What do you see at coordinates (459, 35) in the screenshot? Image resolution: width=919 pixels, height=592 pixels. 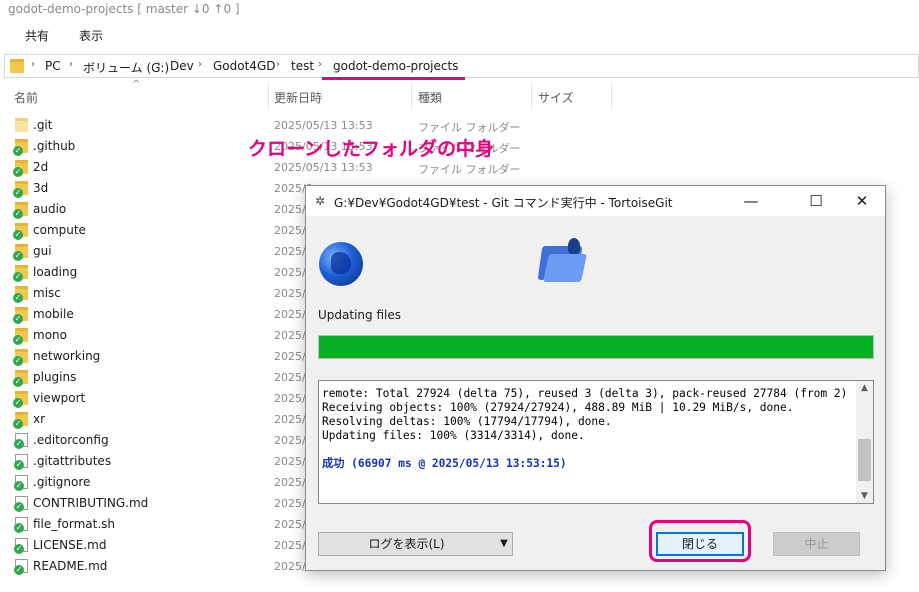 I see `ribbon: 共有 表示` at bounding box center [459, 35].